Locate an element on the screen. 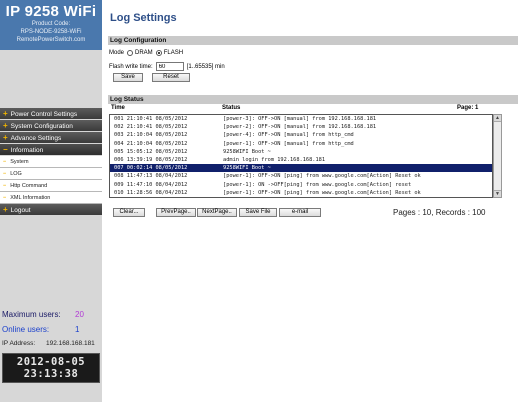 This screenshot has height=402, width=525. log-time: 006 13:39:19 08/05/2012 is located at coordinates (151, 159).